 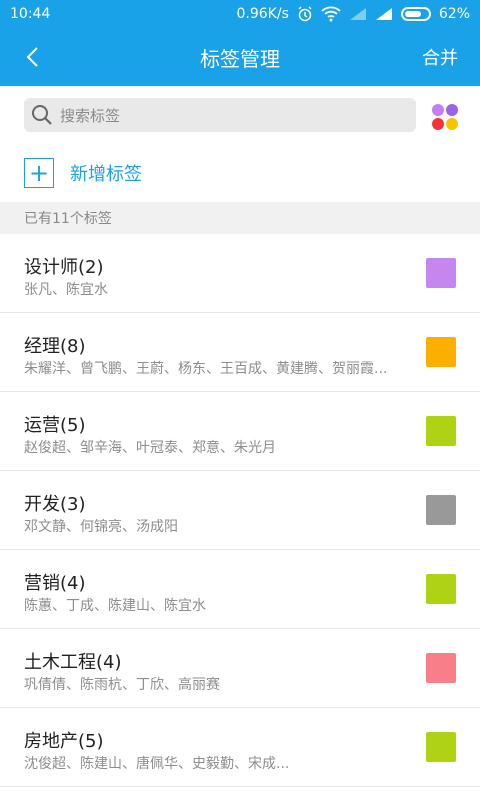 What do you see at coordinates (55, 346) in the screenshot?
I see `tag-title: 经理(8)` at bounding box center [55, 346].